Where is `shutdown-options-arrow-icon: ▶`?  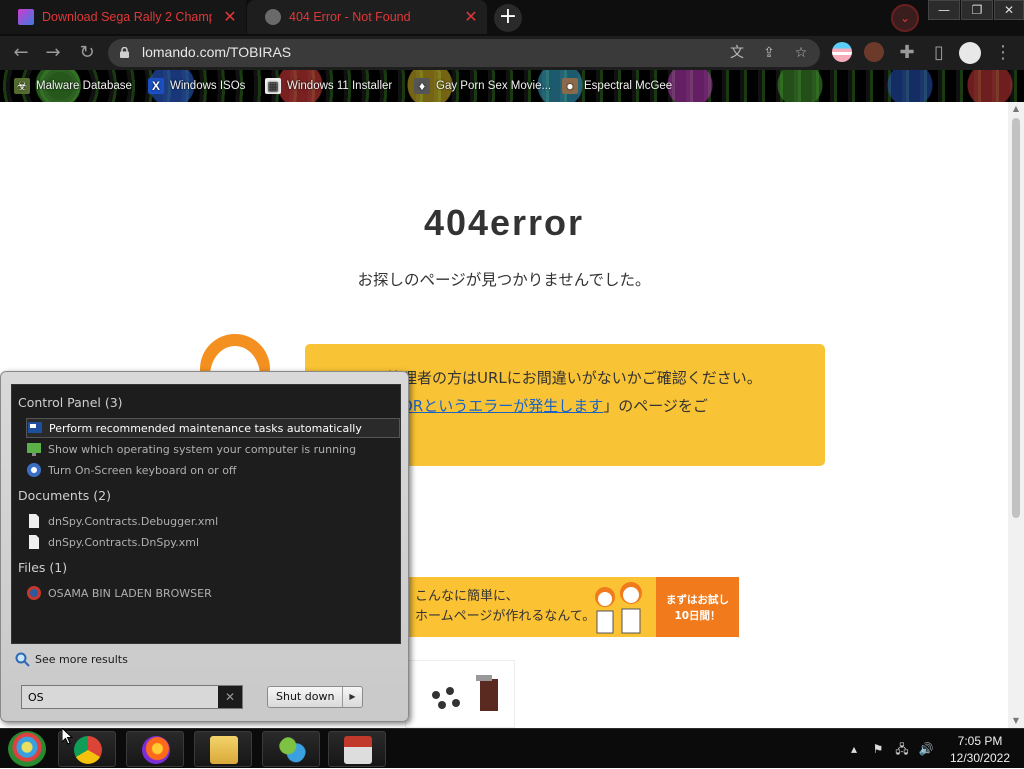
shutdown-options-arrow-icon: ▶ is located at coordinates (352, 697).